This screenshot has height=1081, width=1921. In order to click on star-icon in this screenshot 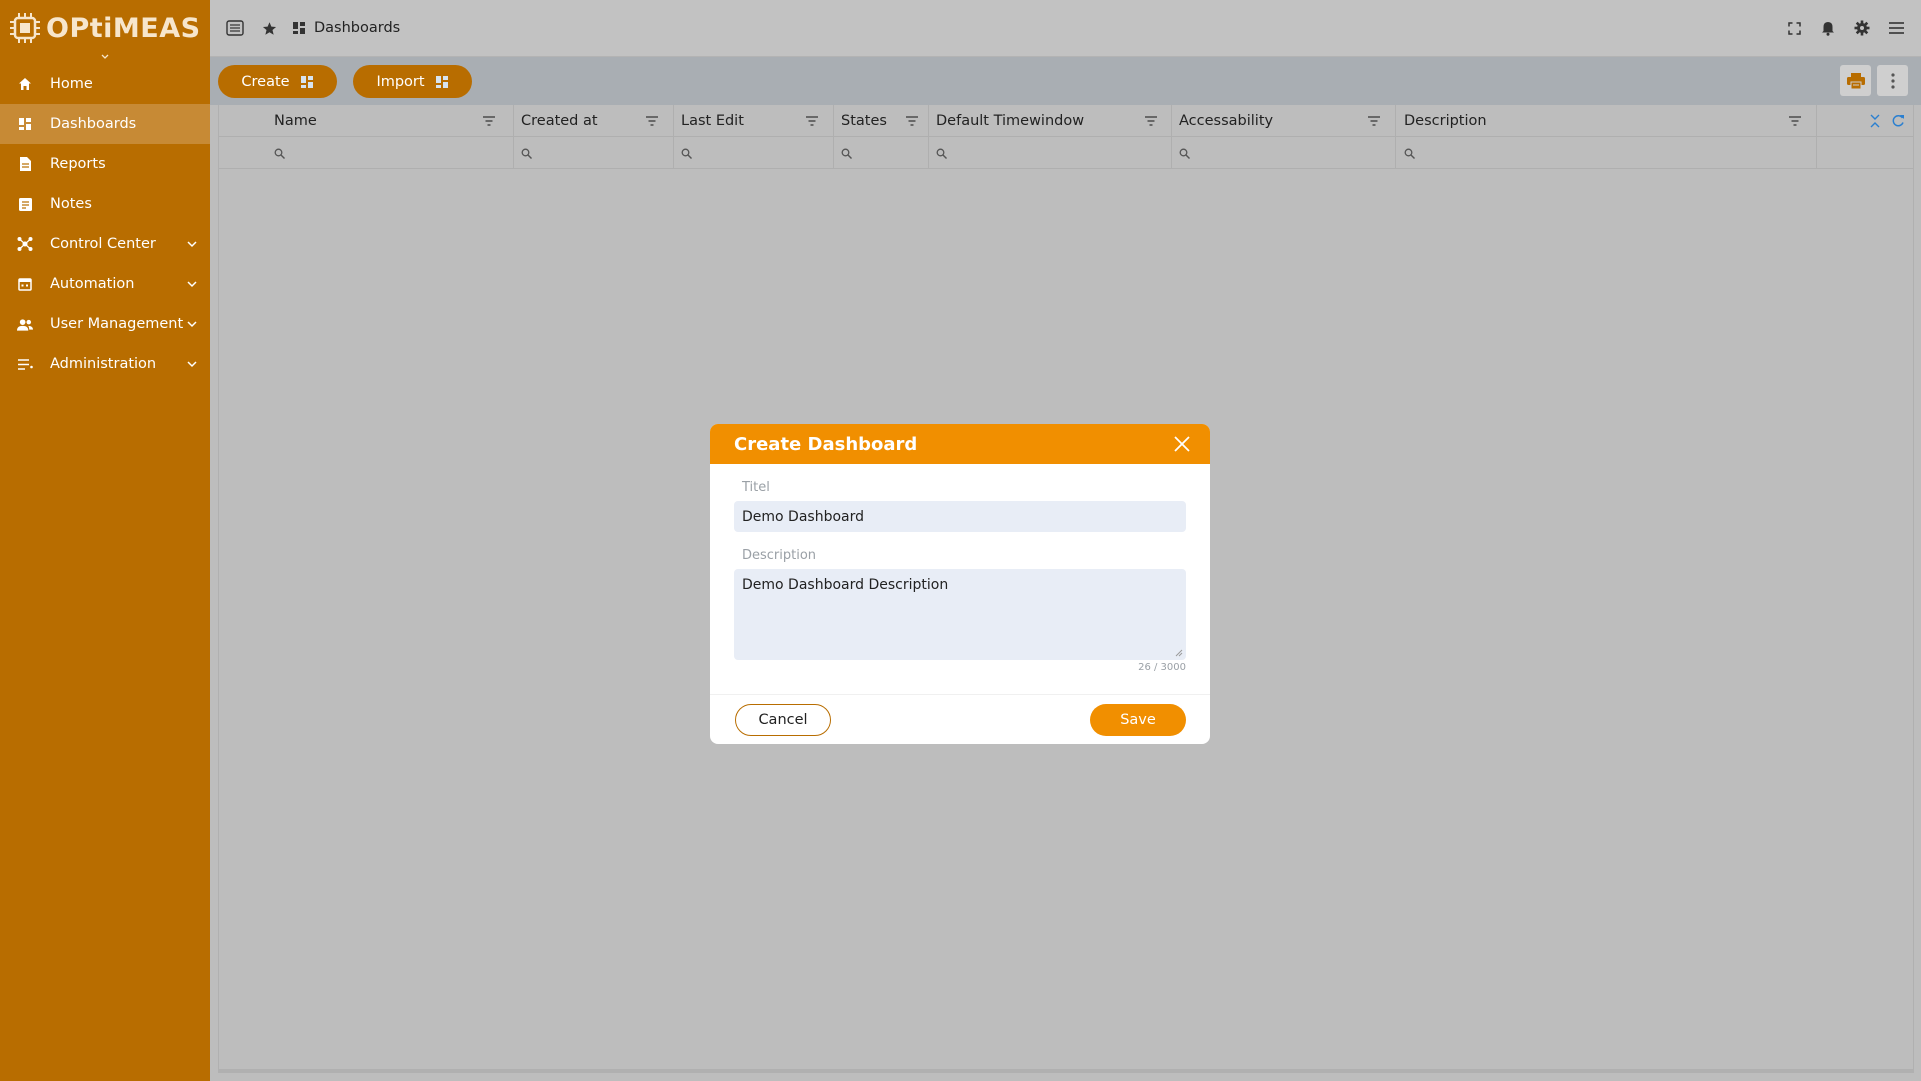, I will do `click(269, 28)`.